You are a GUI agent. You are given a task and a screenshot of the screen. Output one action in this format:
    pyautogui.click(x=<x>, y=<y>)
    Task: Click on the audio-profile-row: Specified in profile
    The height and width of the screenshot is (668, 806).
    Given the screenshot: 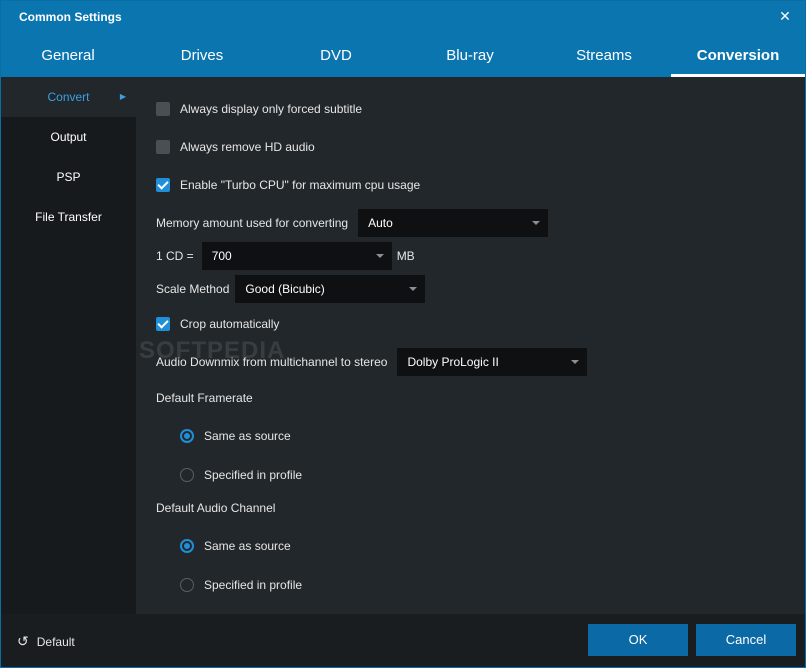 What is the action you would take?
    pyautogui.click(x=241, y=585)
    